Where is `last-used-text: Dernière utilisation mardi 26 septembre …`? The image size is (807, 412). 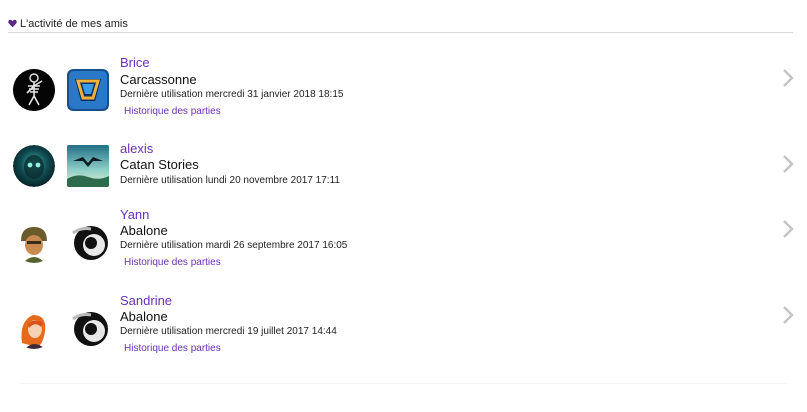 last-used-text: Dernière utilisation mardi 26 septembre … is located at coordinates (234, 245).